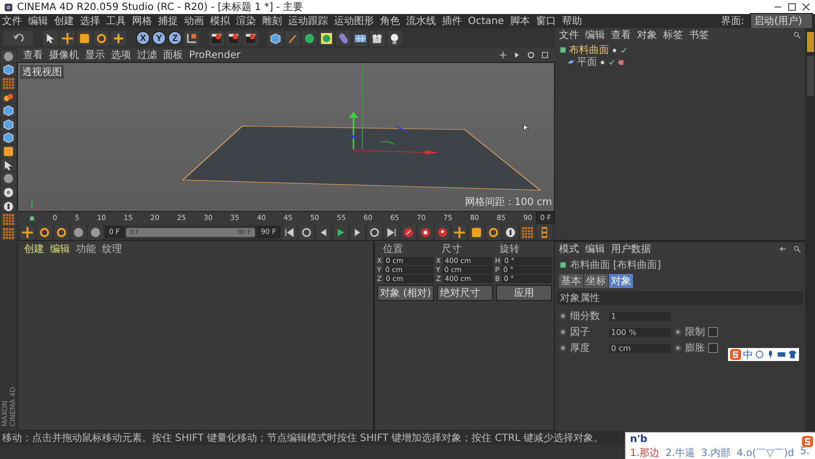 This screenshot has height=459, width=815. Describe the element at coordinates (621, 281) in the screenshot. I see `tab: 对象` at that location.